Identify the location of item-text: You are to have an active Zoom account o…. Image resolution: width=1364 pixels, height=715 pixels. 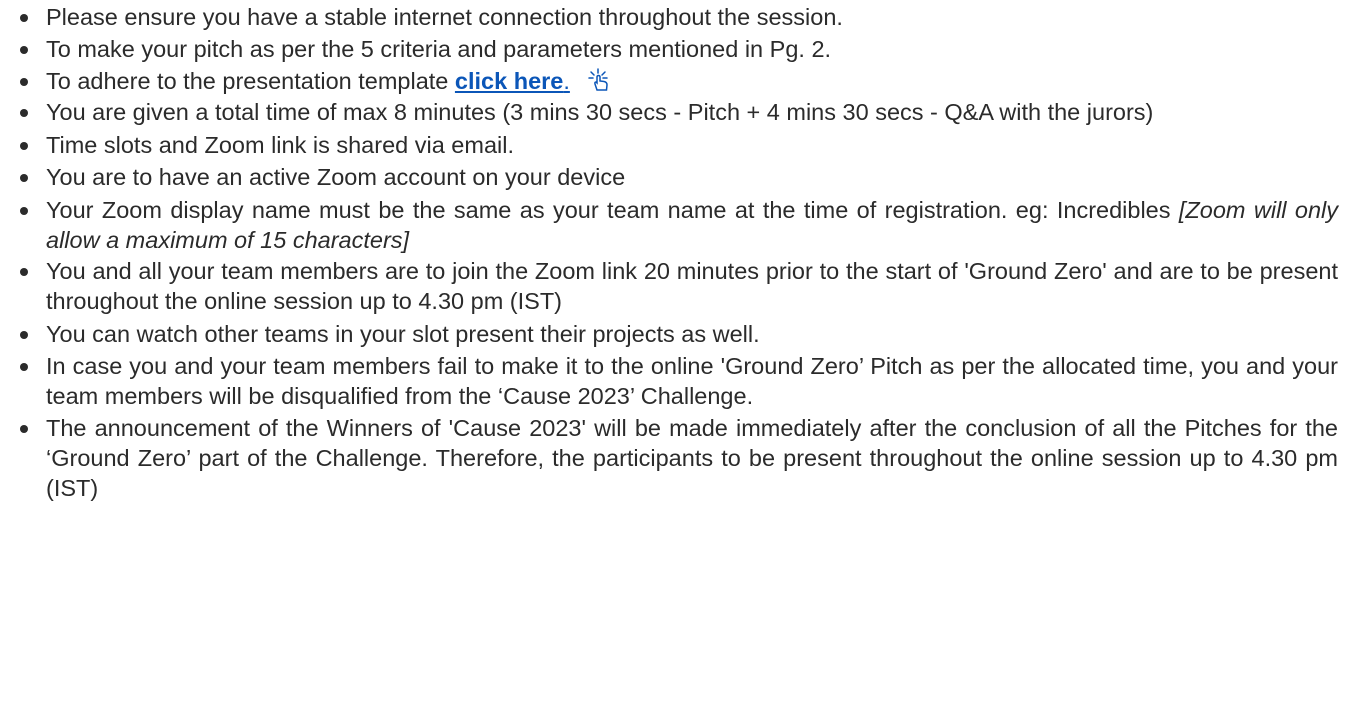
(336, 176).